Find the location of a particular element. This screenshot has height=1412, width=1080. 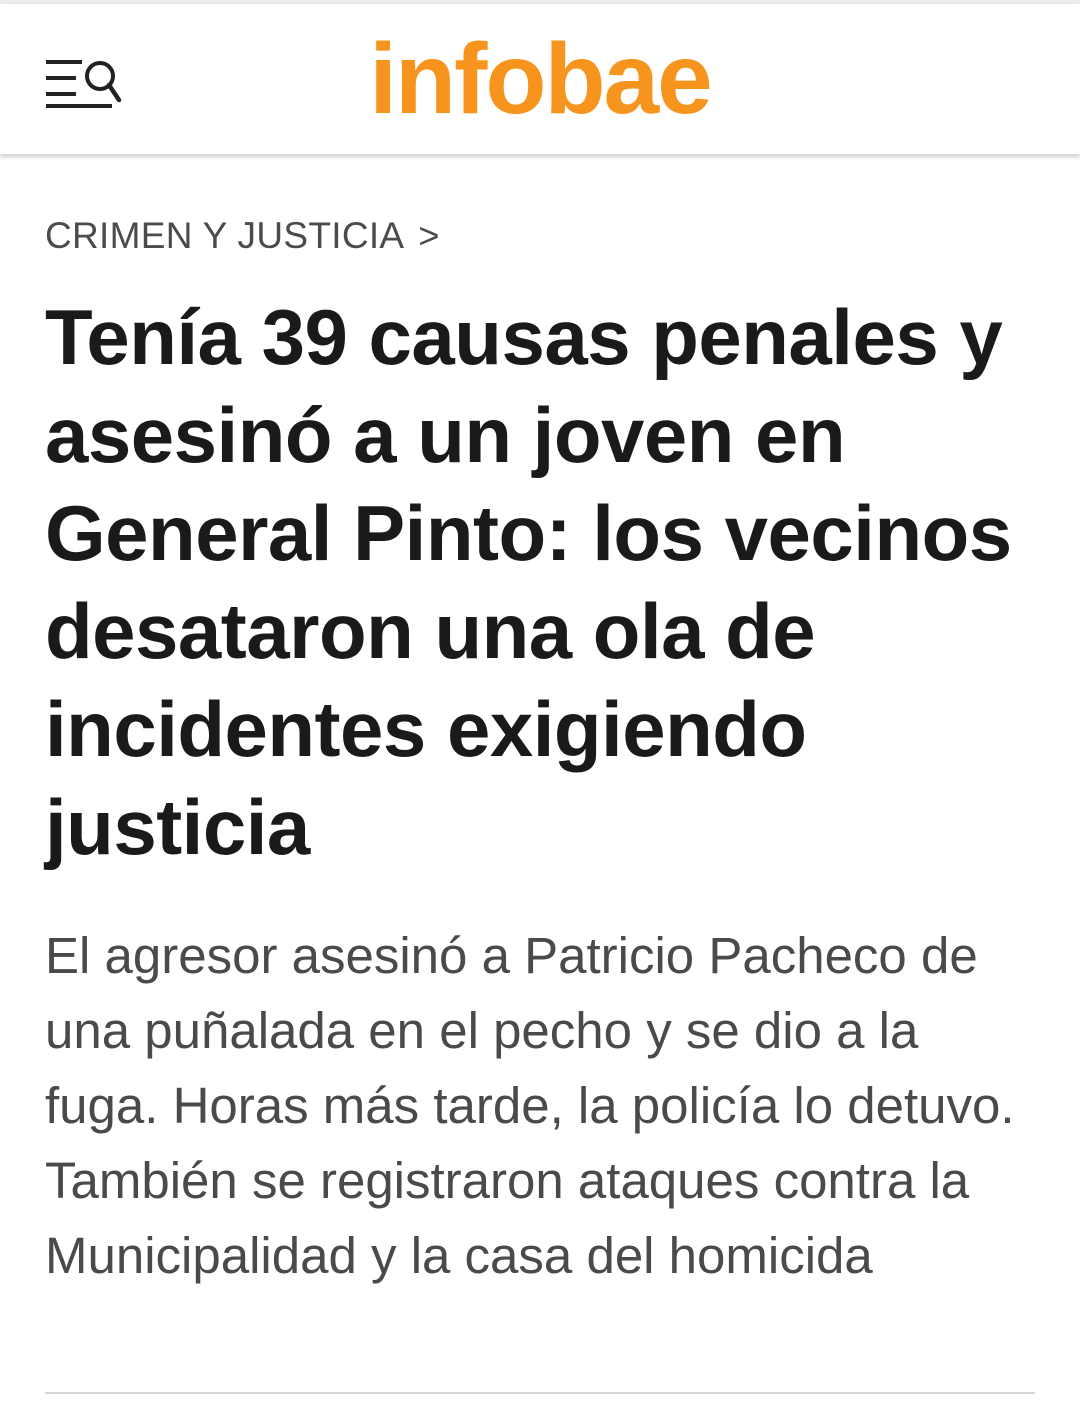

infobae-logo: infobae is located at coordinates (540, 79).